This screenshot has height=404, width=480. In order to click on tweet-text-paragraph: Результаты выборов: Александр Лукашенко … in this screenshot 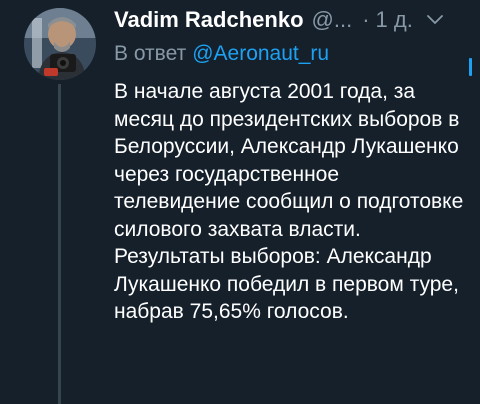, I will do `click(286, 284)`.